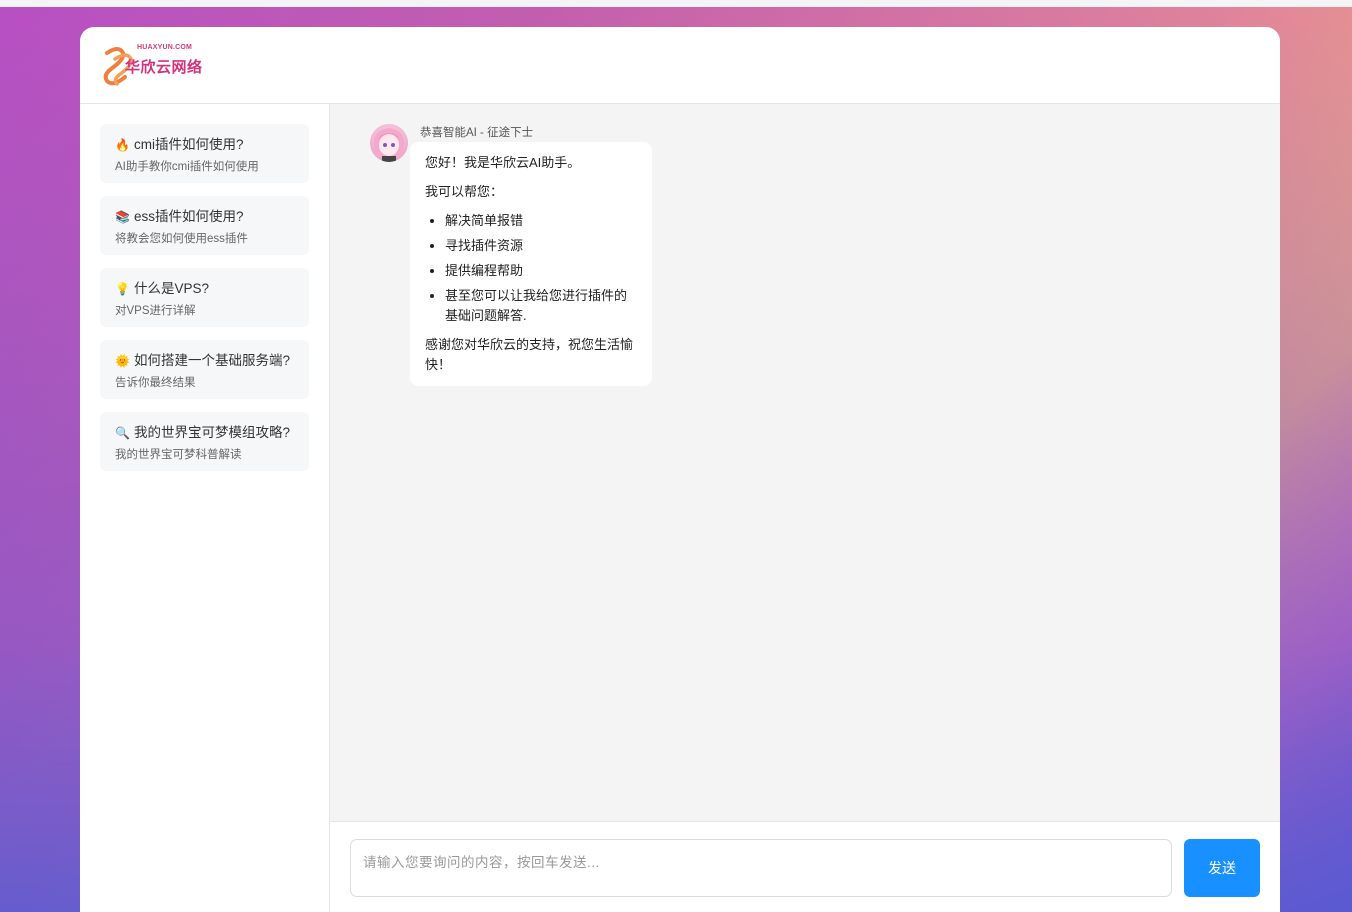 Image resolution: width=1352 pixels, height=912 pixels. I want to click on anime-avatar-icon, so click(389, 145).